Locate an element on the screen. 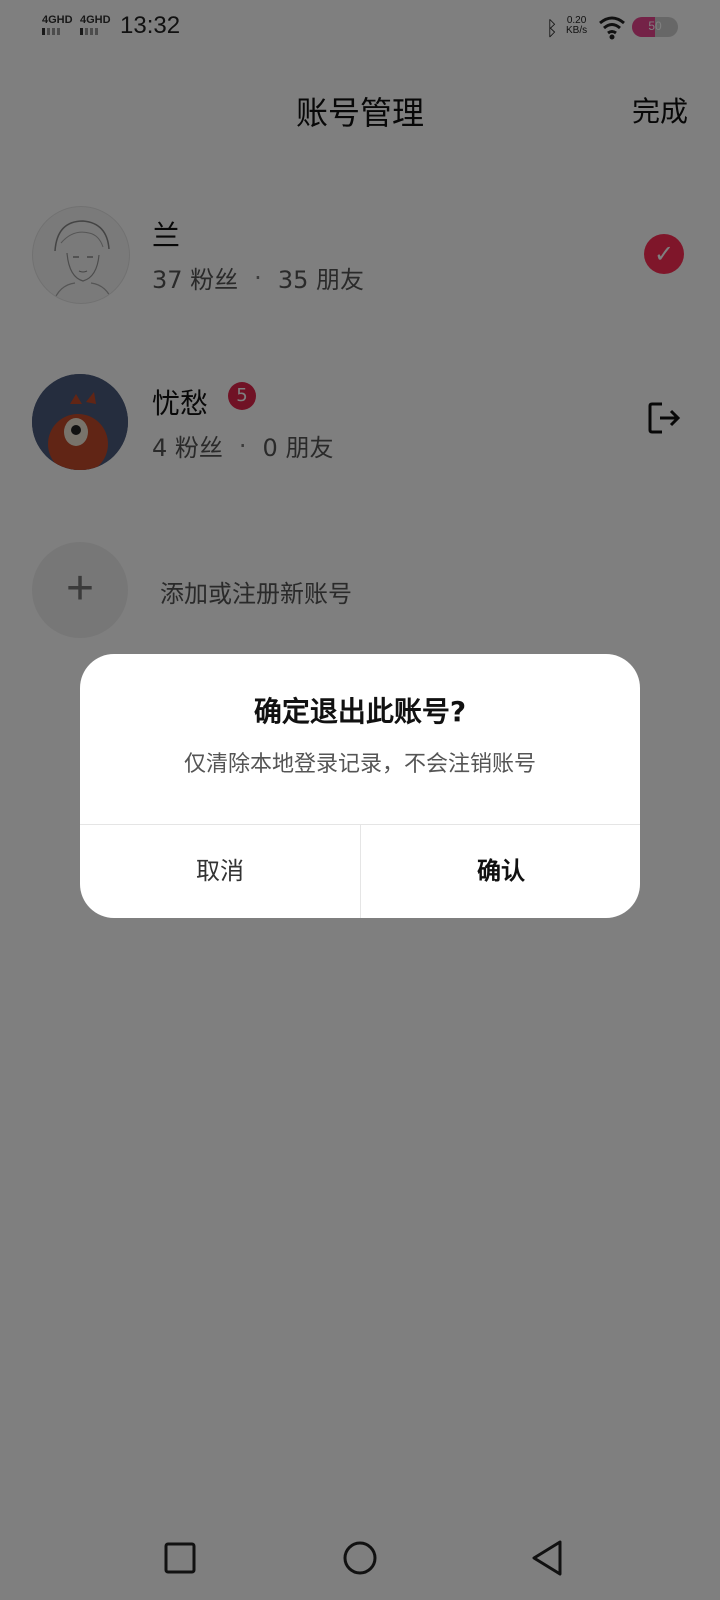 The height and width of the screenshot is (1600, 720). confirm-button: 确认 is located at coordinates (500, 871).